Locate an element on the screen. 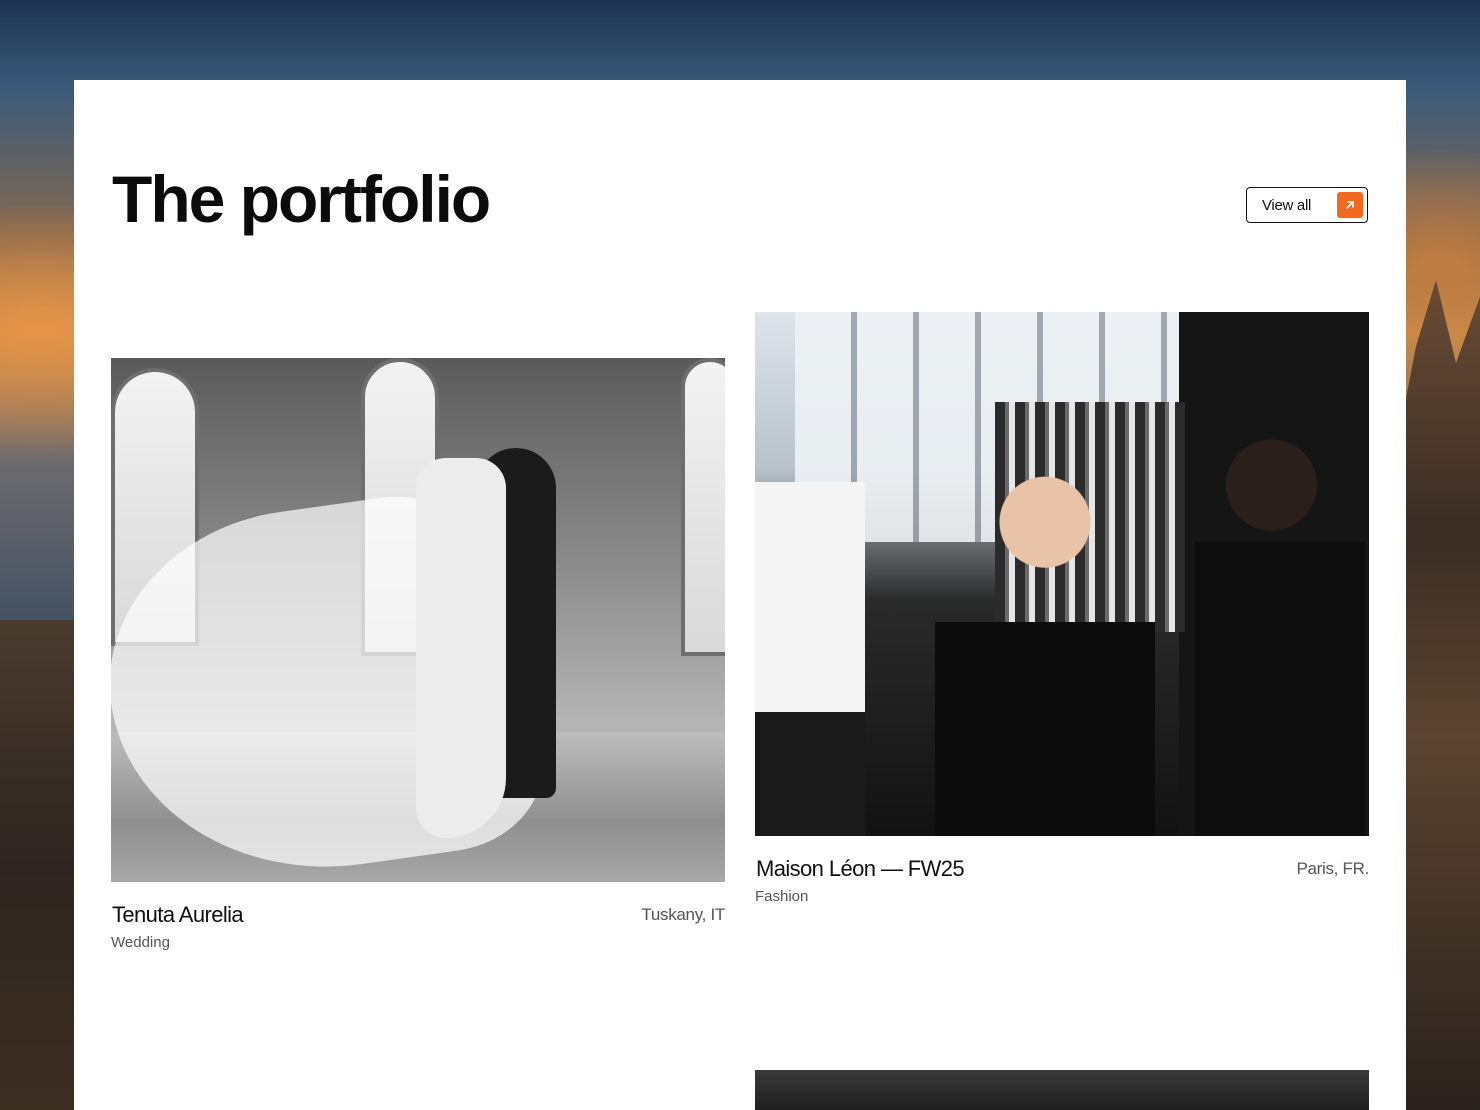 The height and width of the screenshot is (1110, 1480). arrow-up-right-icon is located at coordinates (1350, 205).